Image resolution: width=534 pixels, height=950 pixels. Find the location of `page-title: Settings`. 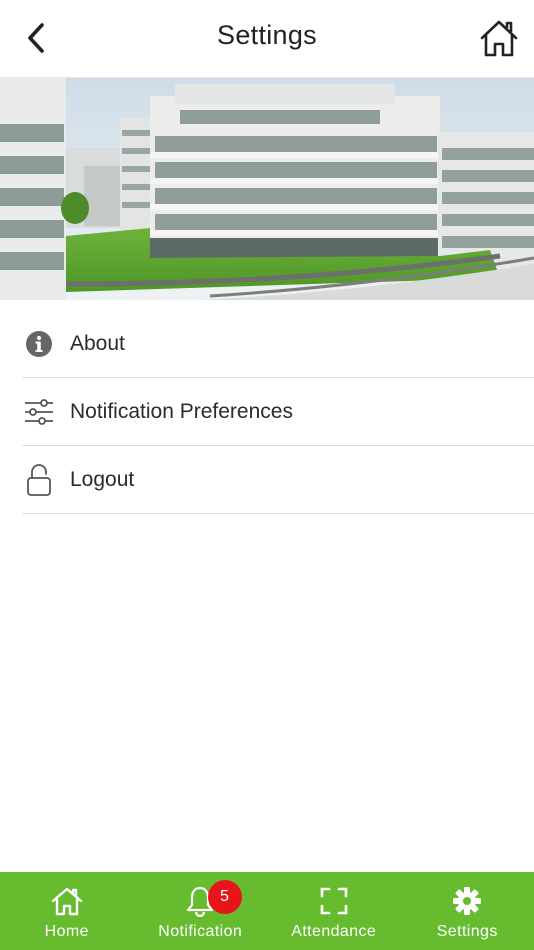

page-title: Settings is located at coordinates (267, 35).